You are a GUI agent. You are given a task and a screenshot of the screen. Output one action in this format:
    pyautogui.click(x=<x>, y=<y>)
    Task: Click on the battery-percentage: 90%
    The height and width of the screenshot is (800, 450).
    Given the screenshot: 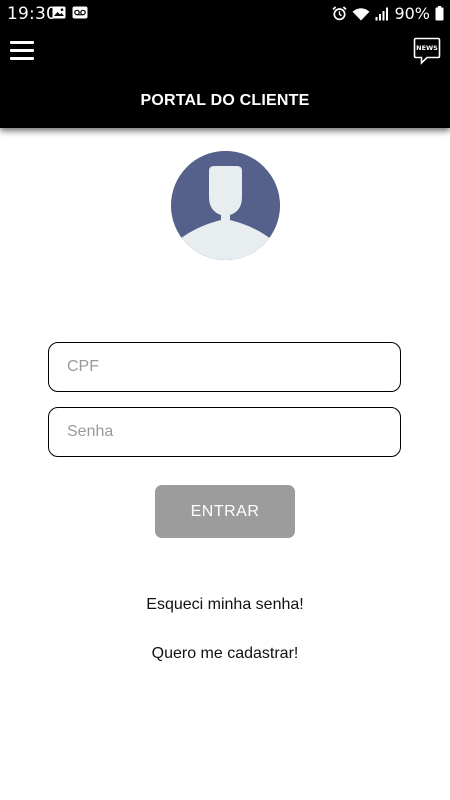 What is the action you would take?
    pyautogui.click(x=412, y=13)
    